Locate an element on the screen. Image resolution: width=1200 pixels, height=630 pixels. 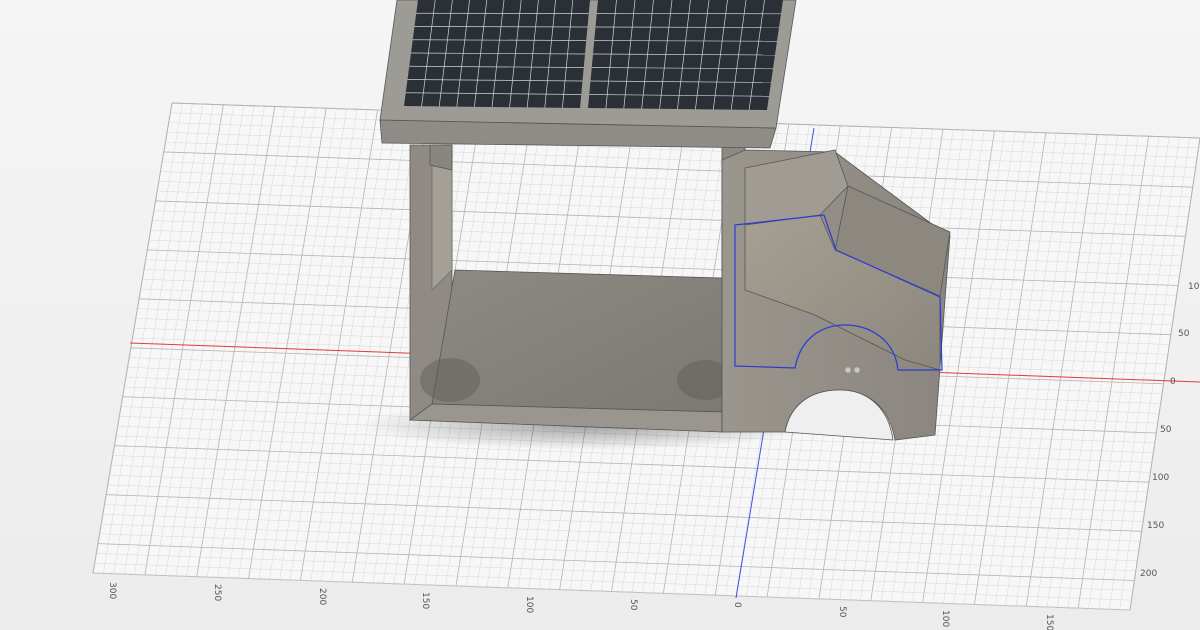
bottom-tick-label: 250 is located at coordinates (217, 592).